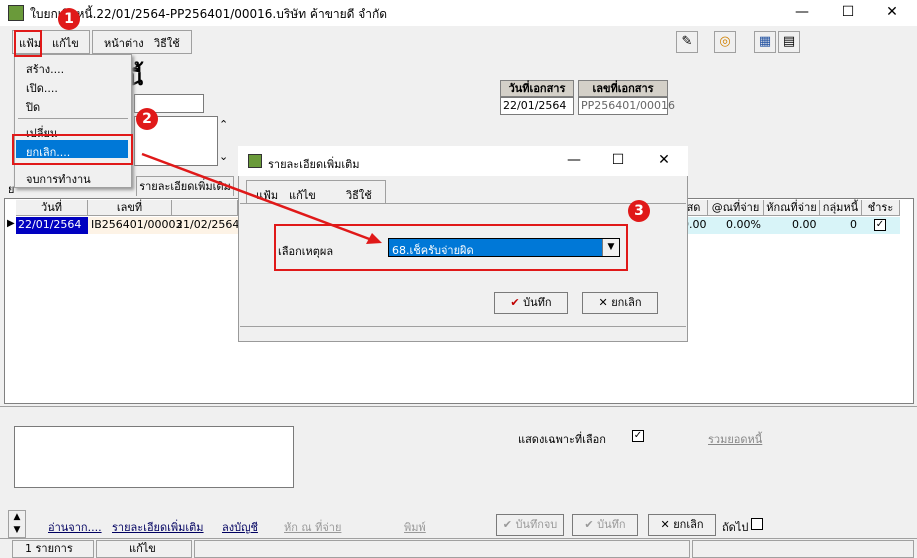 The height and width of the screenshot is (558, 917). Describe the element at coordinates (415, 527) in the screenshot. I see `print-link: พิมพ์` at that location.